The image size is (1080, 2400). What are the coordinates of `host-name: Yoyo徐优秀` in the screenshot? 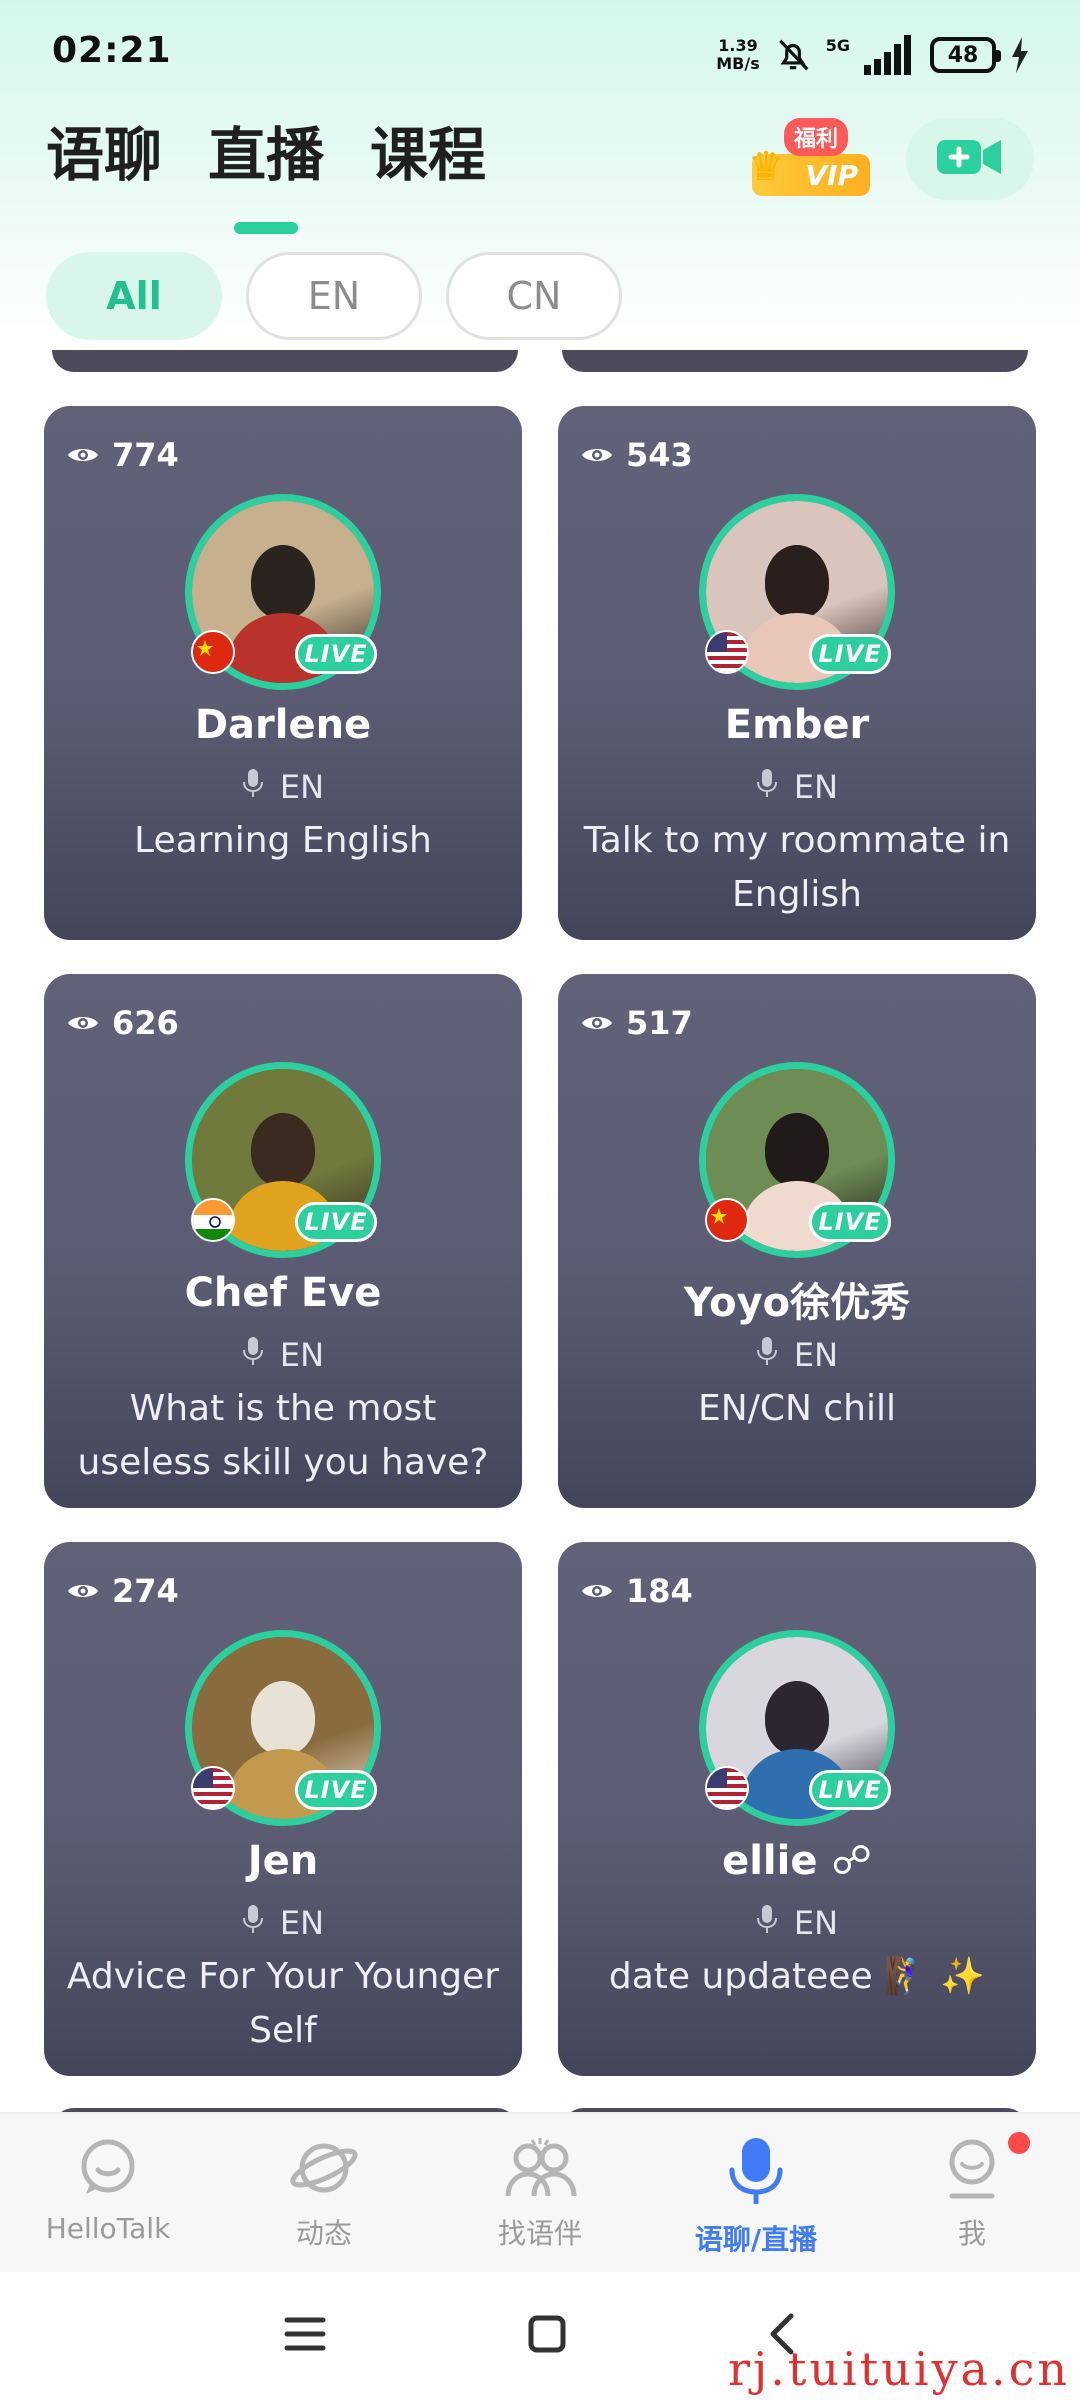 It's located at (797, 1303).